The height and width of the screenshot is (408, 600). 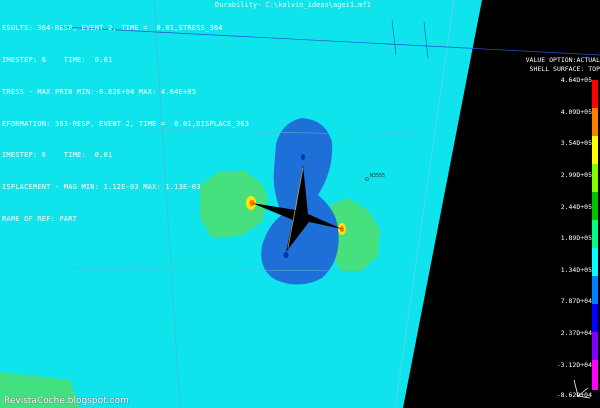 I want to click on legend-tick: 1.34D+05, so click(x=576, y=270).